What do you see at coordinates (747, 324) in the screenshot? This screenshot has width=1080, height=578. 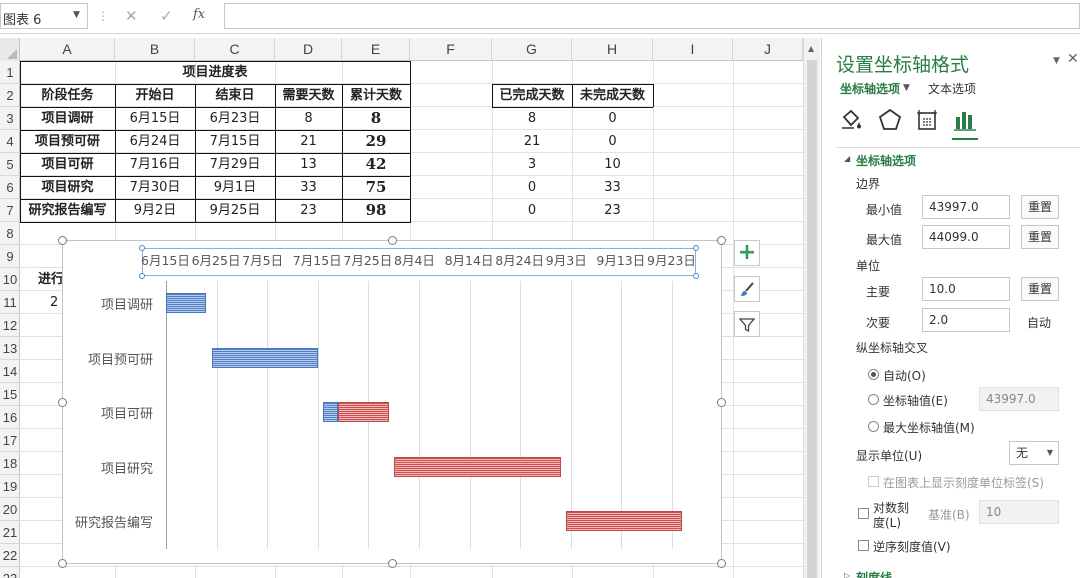 I see `chart-filters-button` at bounding box center [747, 324].